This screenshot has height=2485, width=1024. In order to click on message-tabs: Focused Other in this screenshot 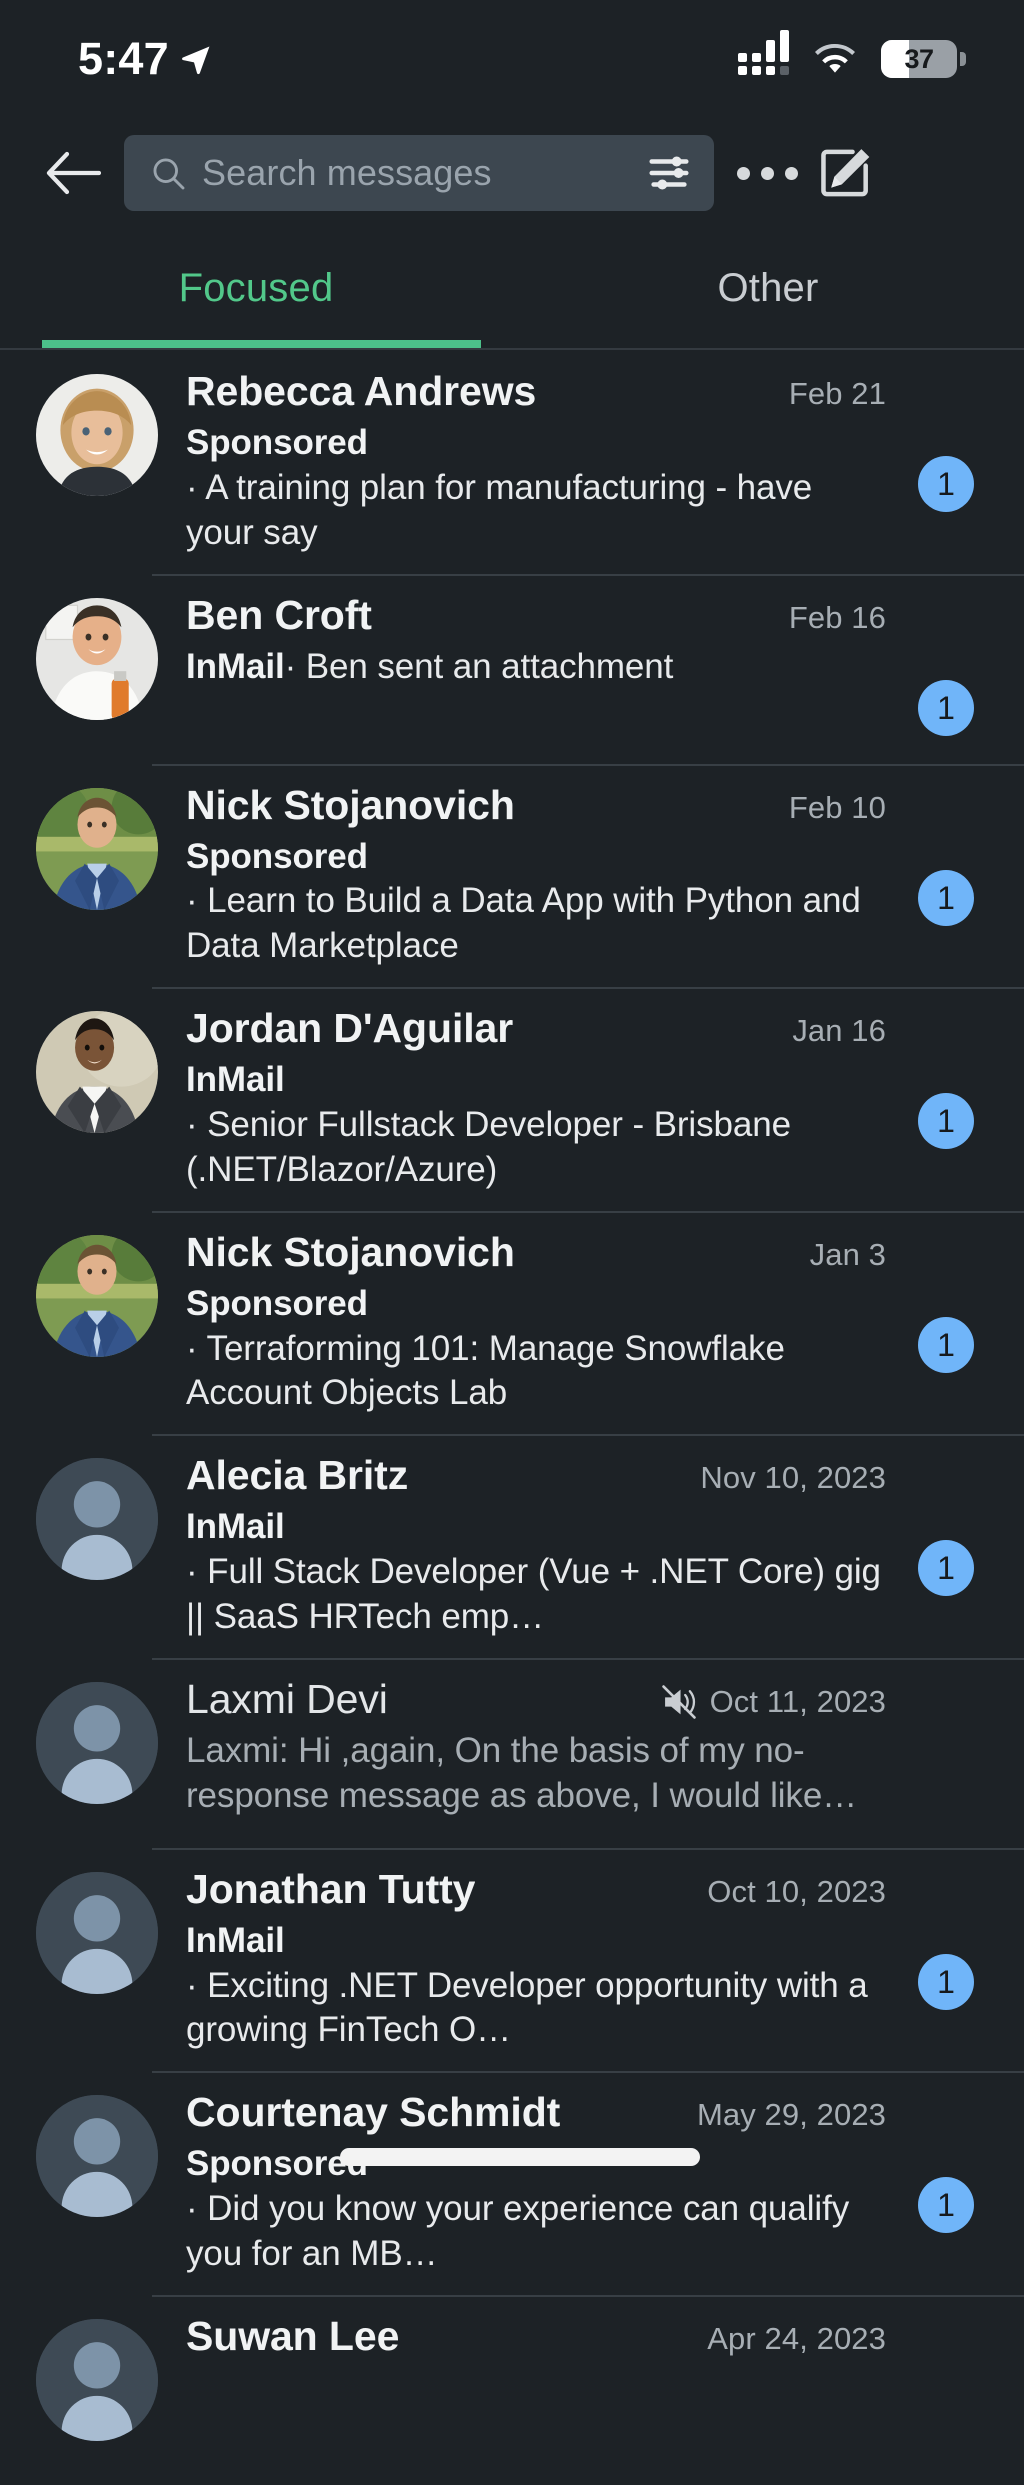, I will do `click(512, 288)`.